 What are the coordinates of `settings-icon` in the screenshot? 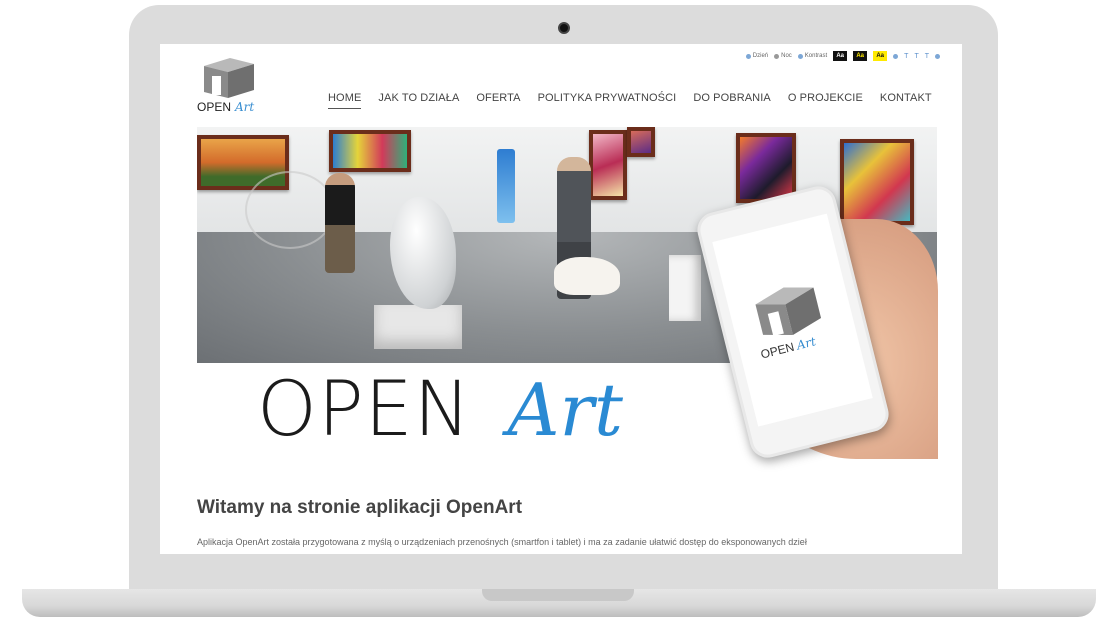 It's located at (937, 56).